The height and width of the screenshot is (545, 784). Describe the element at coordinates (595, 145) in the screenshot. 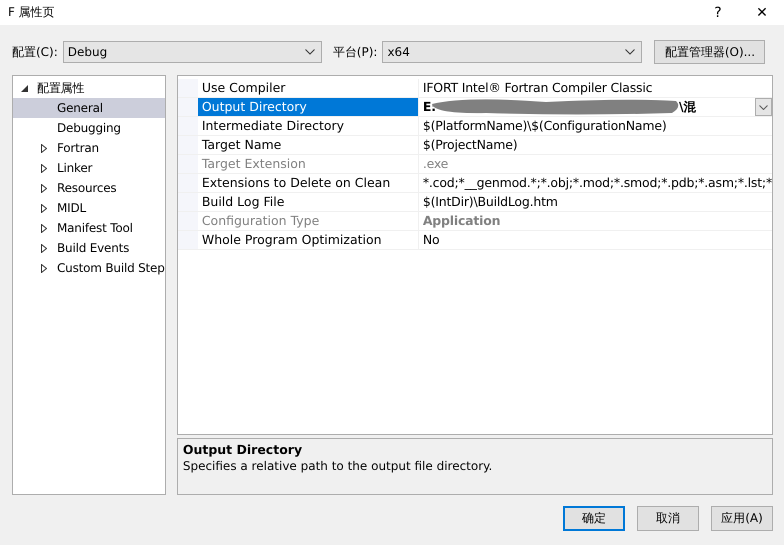

I see `property-value: $(ProjectName)` at that location.